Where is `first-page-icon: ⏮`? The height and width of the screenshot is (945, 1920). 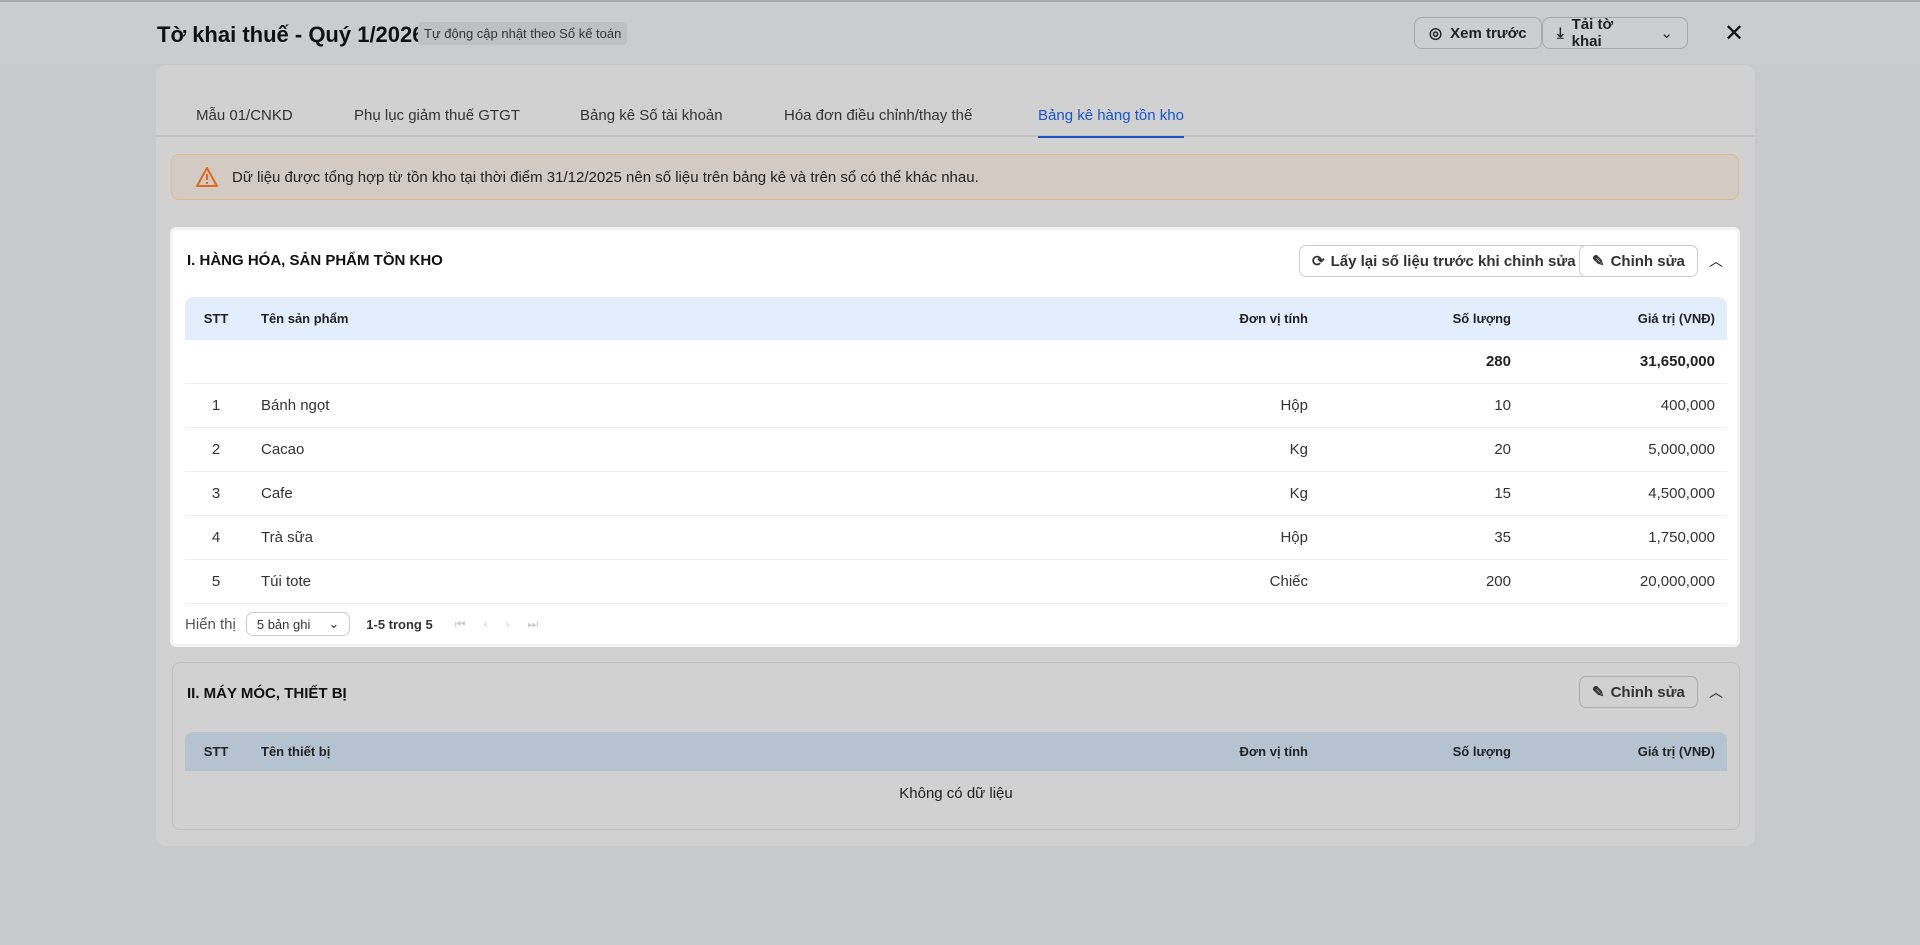
first-page-icon: ⏮ is located at coordinates (460, 624).